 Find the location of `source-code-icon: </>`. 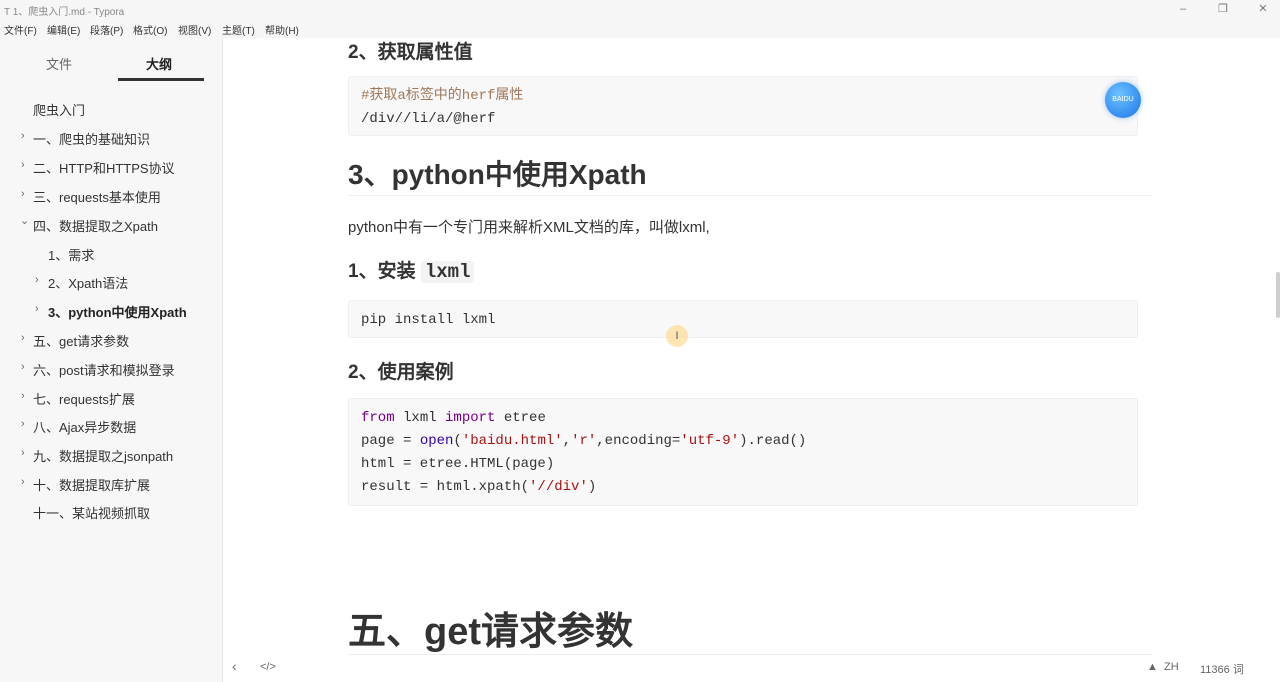

source-code-icon: </> is located at coordinates (268, 667).